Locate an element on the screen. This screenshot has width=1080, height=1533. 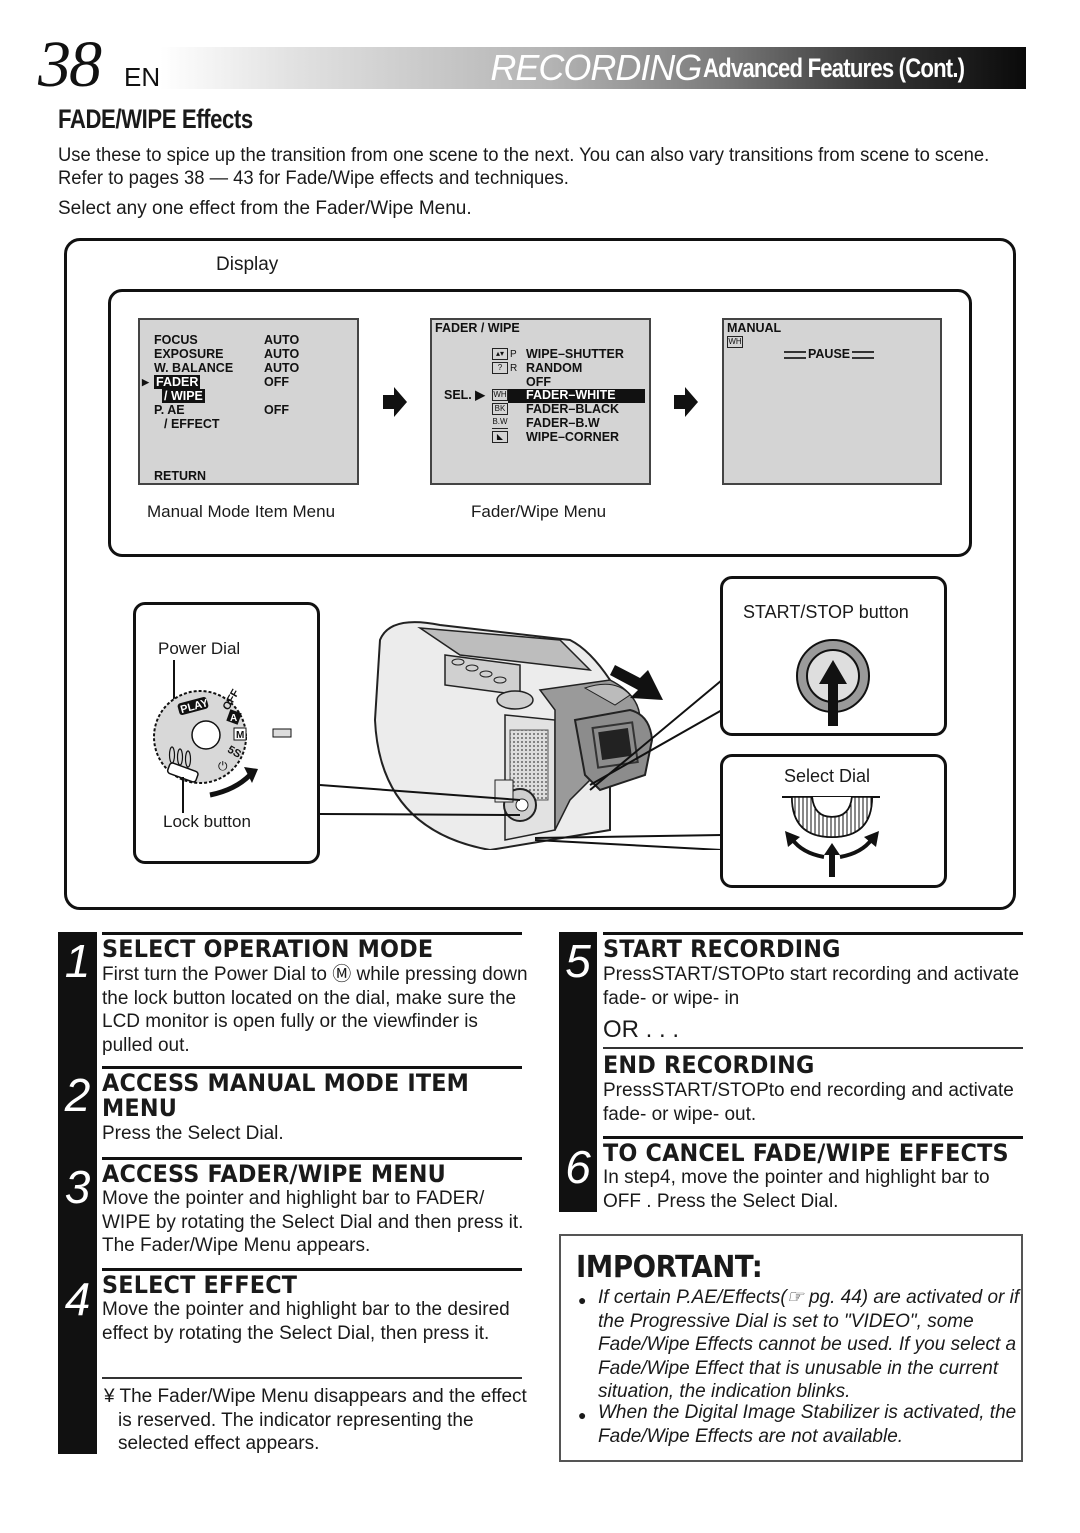
menu-label-highlighted: FADER is located at coordinates (177, 382).